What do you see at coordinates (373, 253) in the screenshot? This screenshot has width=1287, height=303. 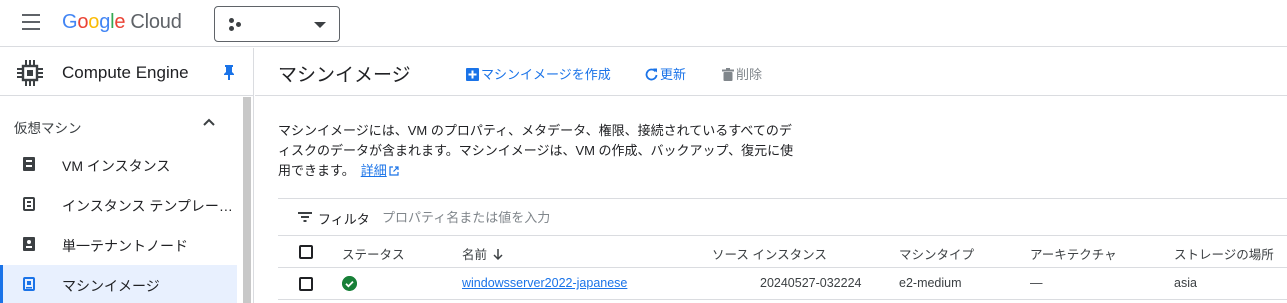 I see `column-header-status: ステータス` at bounding box center [373, 253].